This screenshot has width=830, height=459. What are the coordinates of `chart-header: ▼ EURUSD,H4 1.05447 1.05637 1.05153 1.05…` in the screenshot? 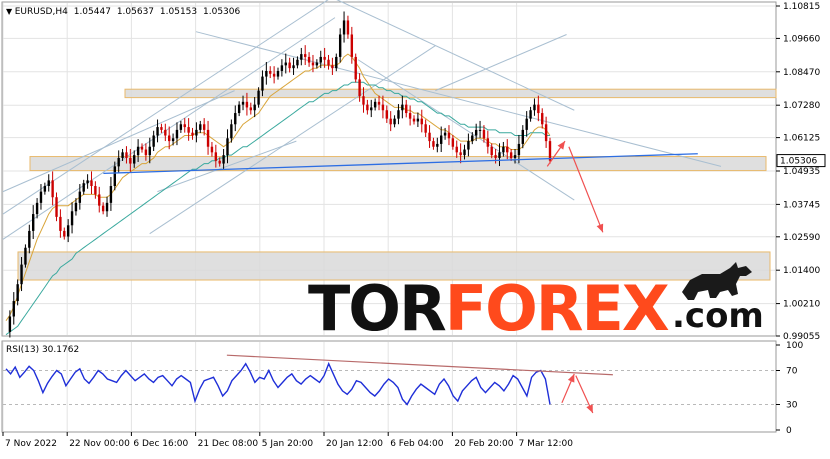 It's located at (123, 12).